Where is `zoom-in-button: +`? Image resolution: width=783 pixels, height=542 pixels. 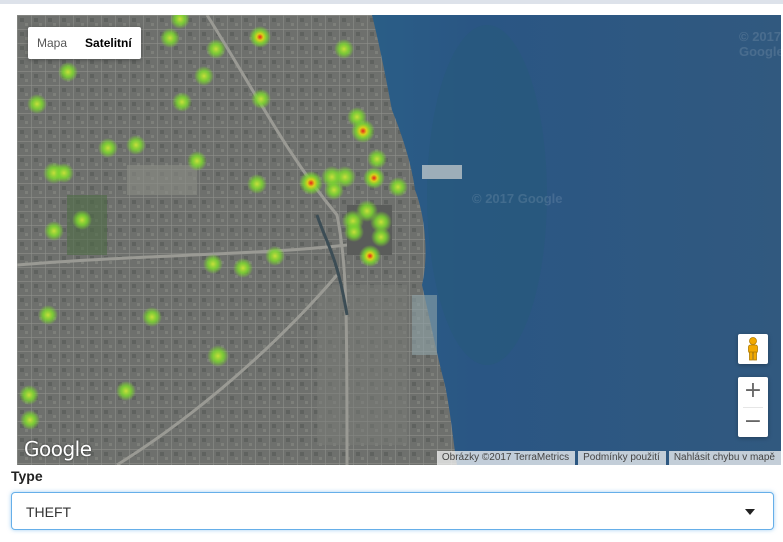
zoom-in-button: + is located at coordinates (753, 392).